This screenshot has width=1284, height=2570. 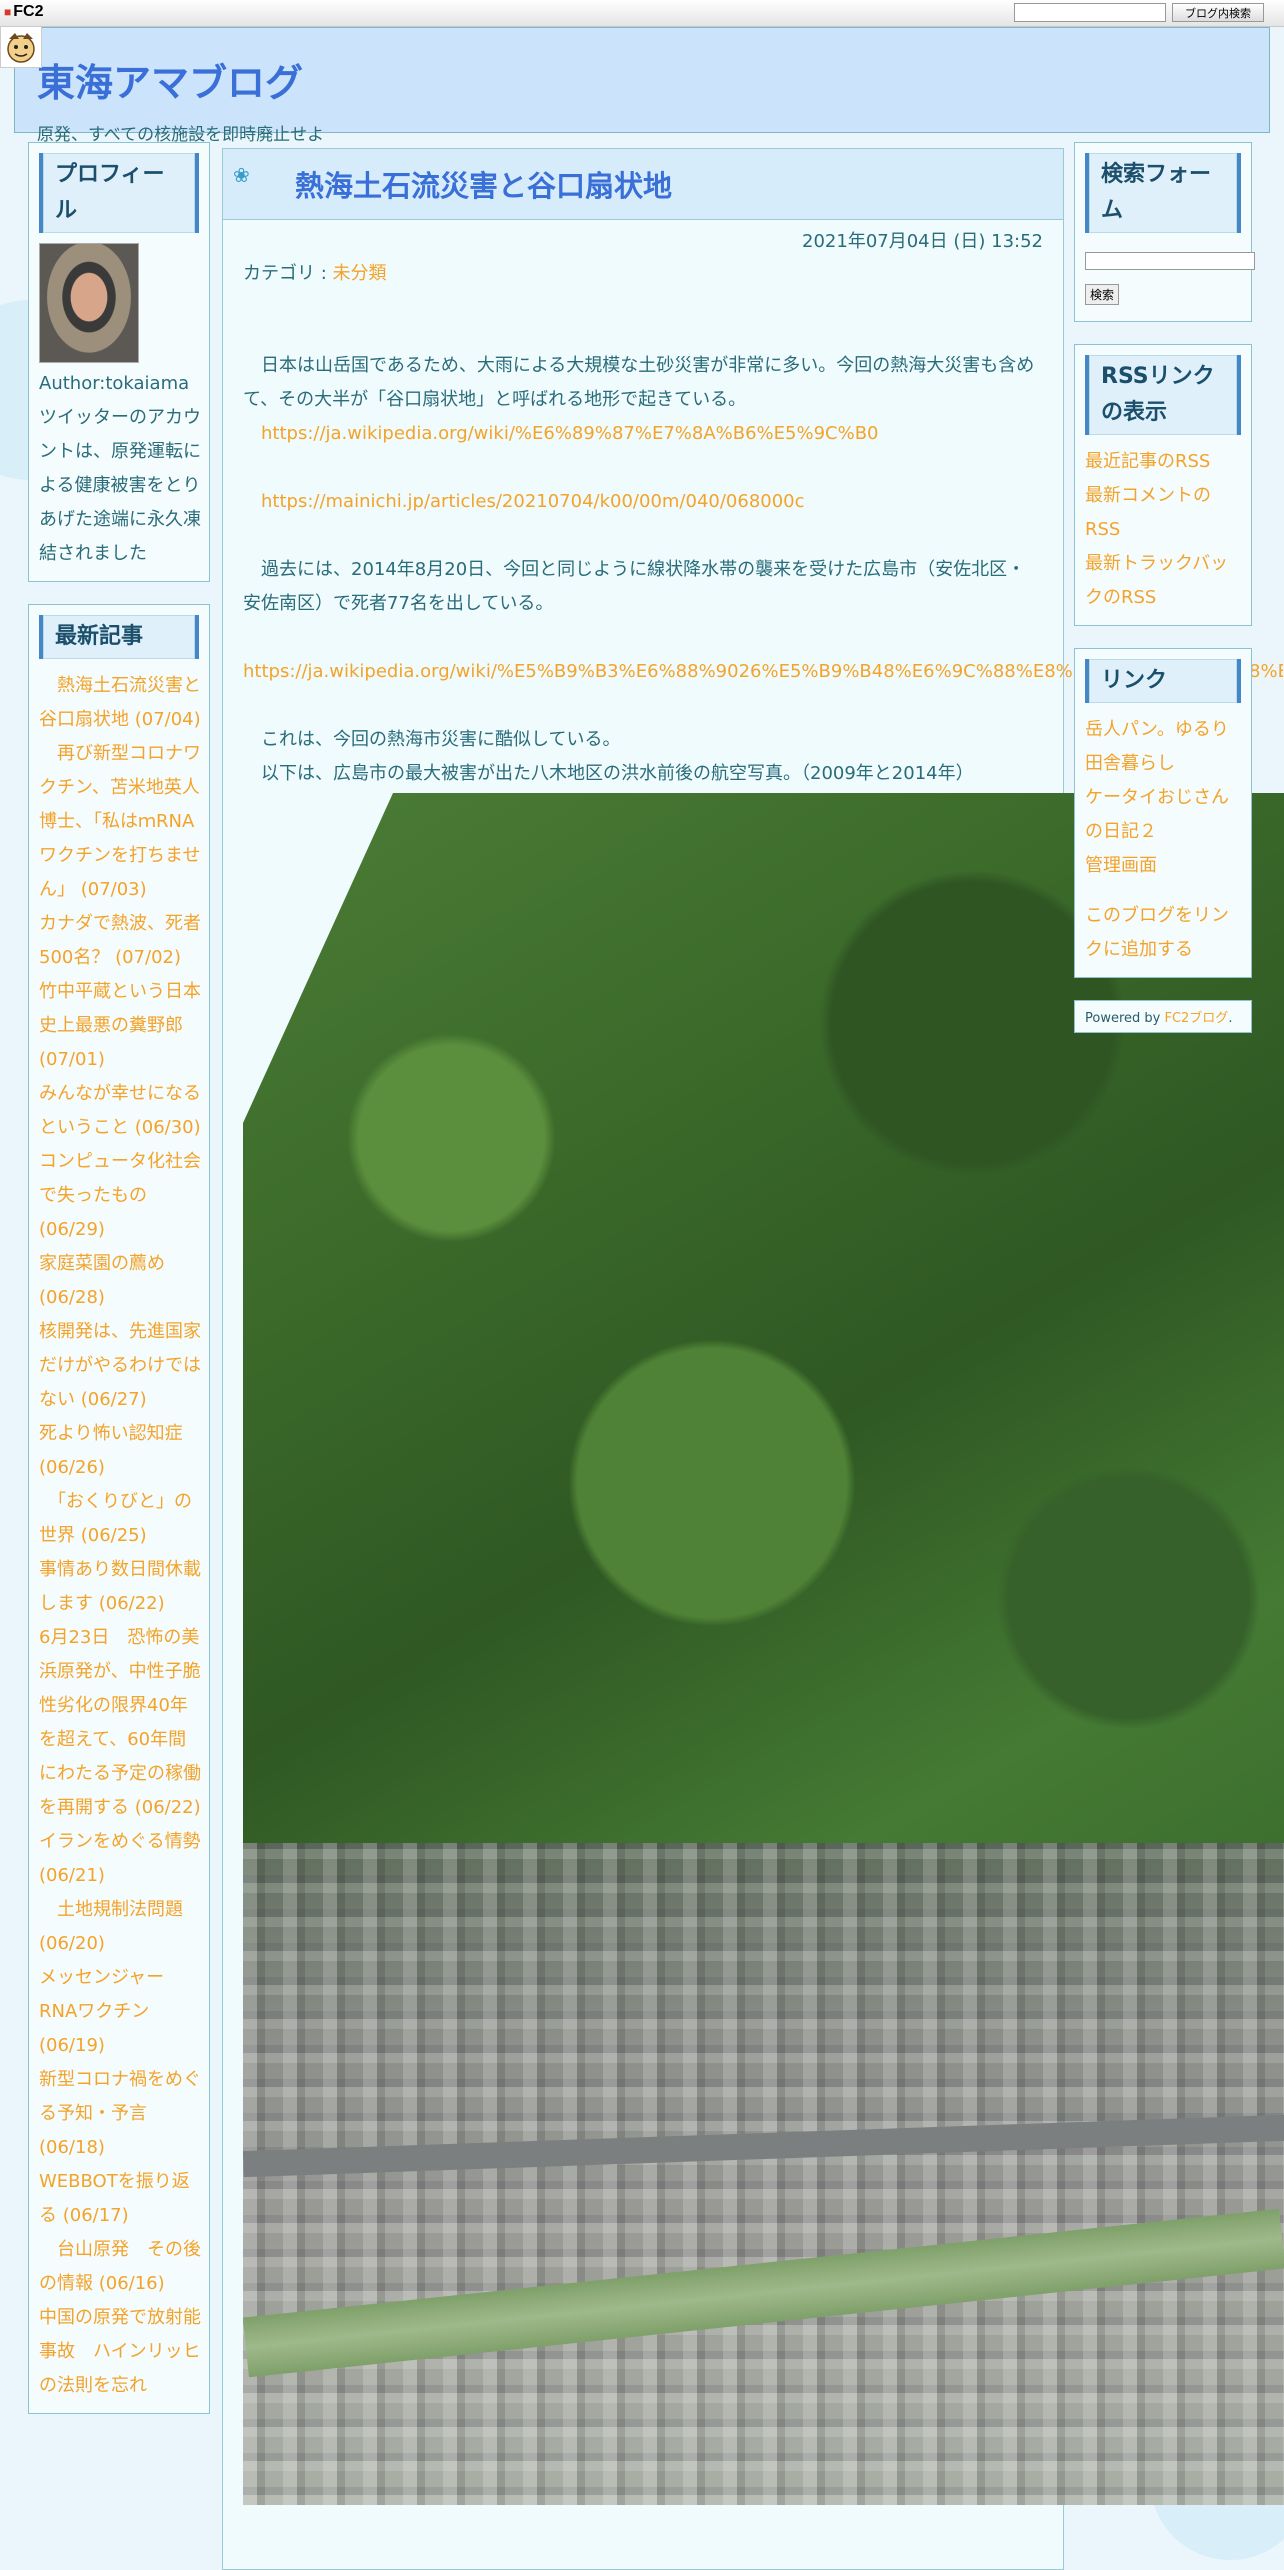 I want to click on admin-link: 管理画面, so click(x=1164, y=866).